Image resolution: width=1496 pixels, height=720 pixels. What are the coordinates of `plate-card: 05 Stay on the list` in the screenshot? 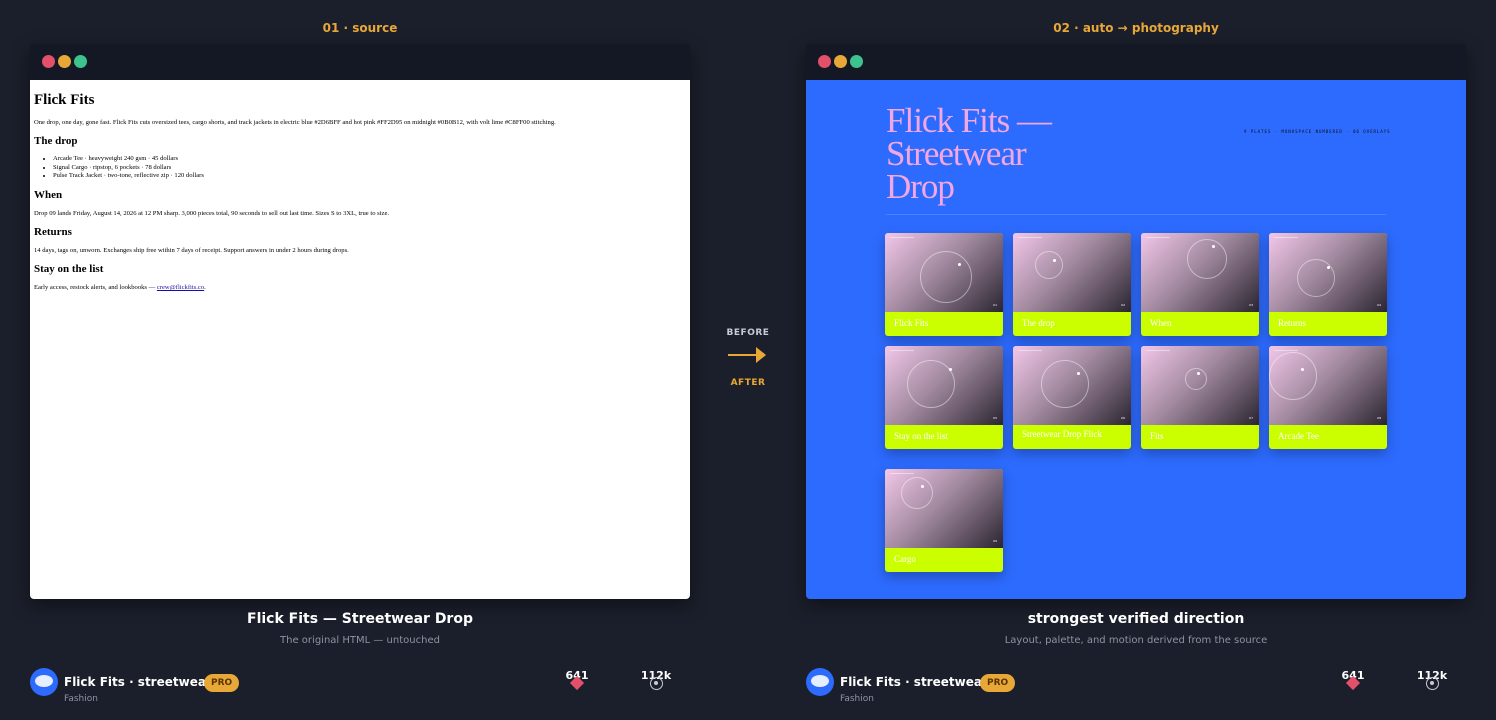 It's located at (944, 397).